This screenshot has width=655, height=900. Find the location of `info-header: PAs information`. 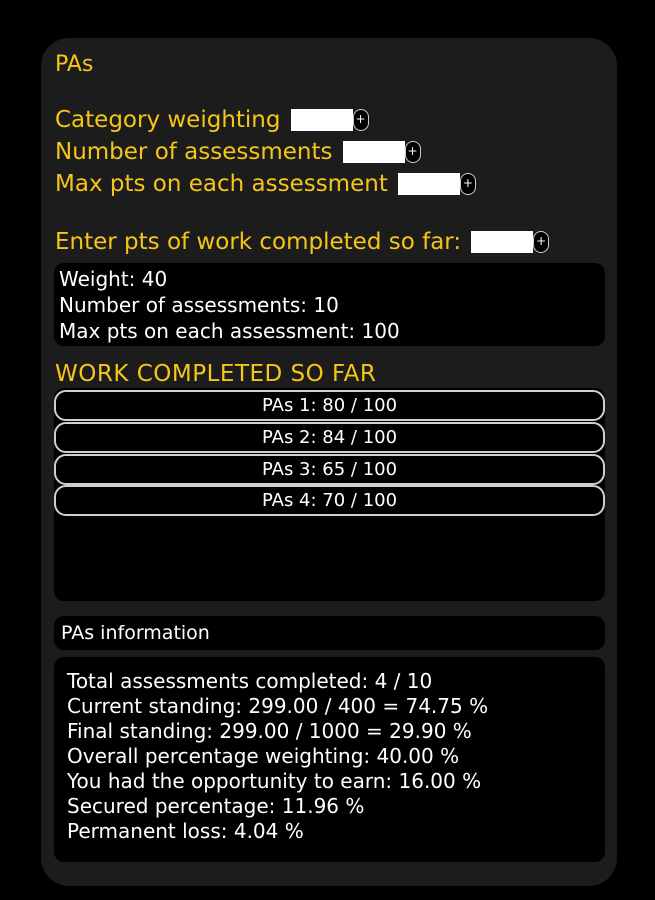

info-header: PAs information is located at coordinates (329, 633).